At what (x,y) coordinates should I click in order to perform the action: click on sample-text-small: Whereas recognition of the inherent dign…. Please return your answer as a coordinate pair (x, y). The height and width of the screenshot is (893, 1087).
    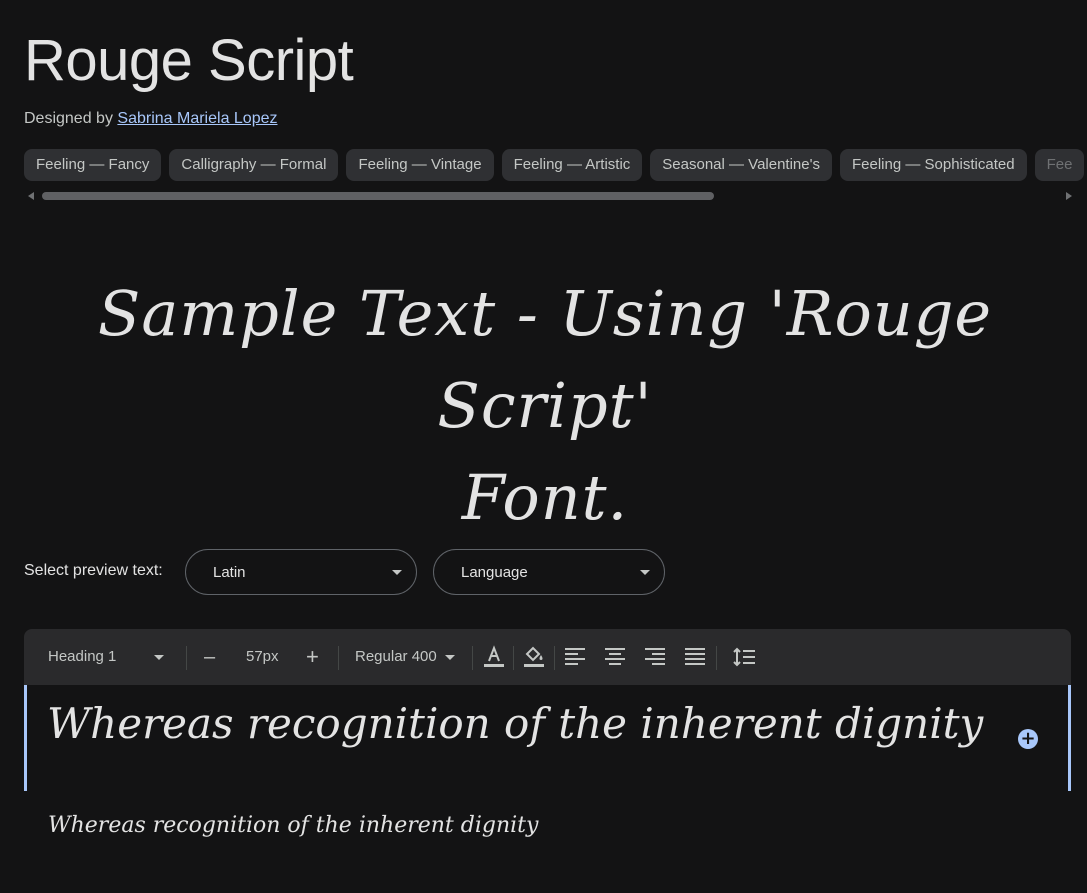
    Looking at the image, I should click on (293, 825).